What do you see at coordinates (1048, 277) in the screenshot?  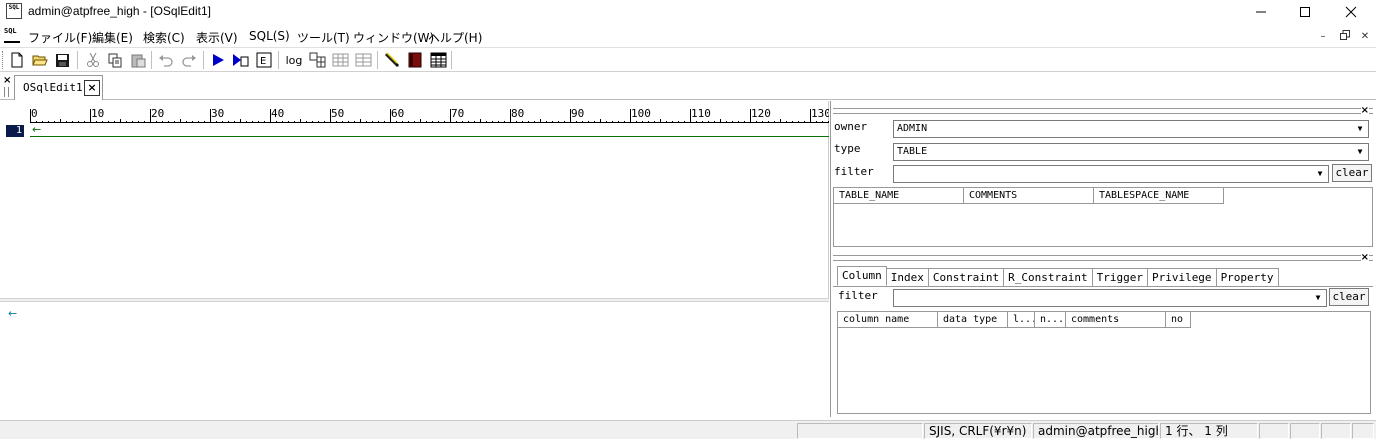 I see `tab-r-constraint: R_Constraint` at bounding box center [1048, 277].